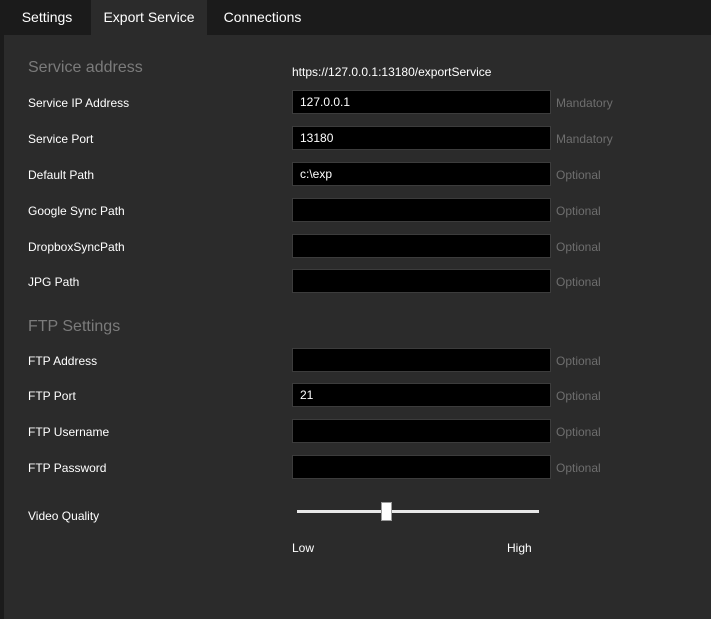  Describe the element at coordinates (76, 211) in the screenshot. I see `google-sync-path-label: Google Sync Path` at that location.